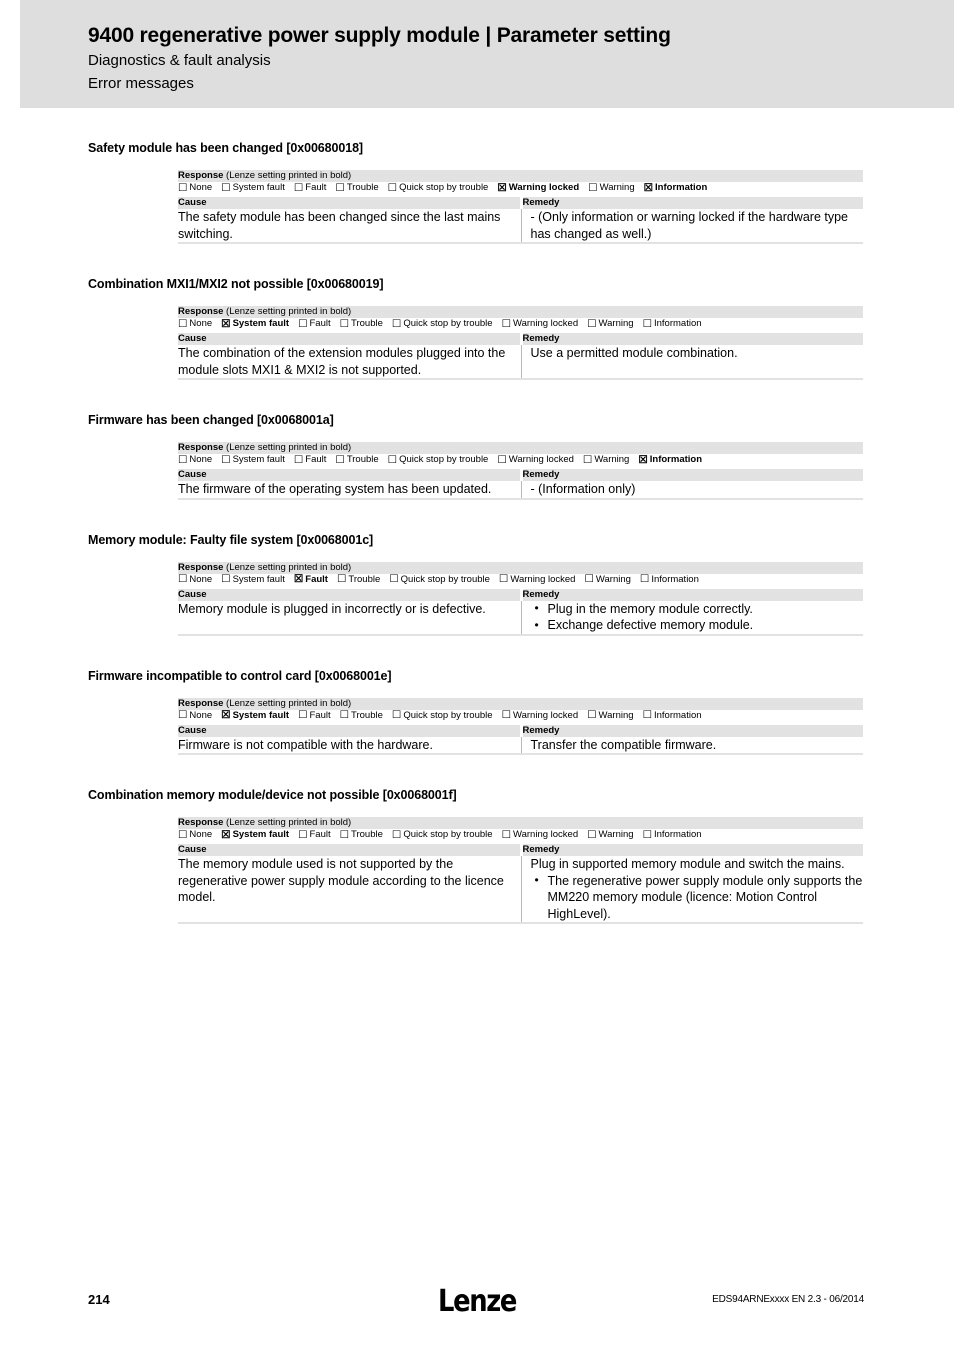 The height and width of the screenshot is (1350, 954). Describe the element at coordinates (616, 715) in the screenshot. I see `response-option-label: Warning` at that location.